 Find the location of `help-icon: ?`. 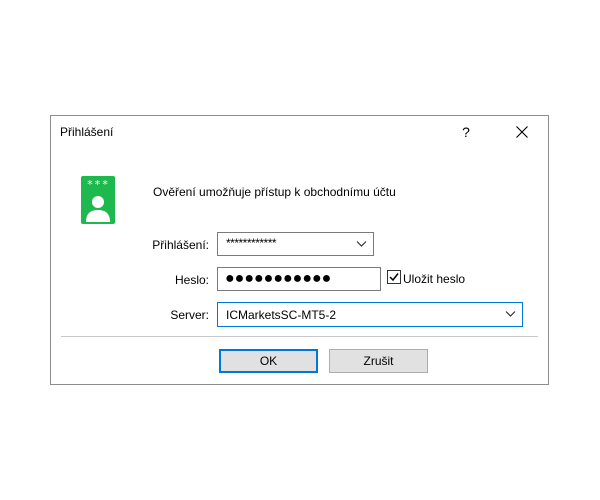

help-icon: ? is located at coordinates (466, 132).